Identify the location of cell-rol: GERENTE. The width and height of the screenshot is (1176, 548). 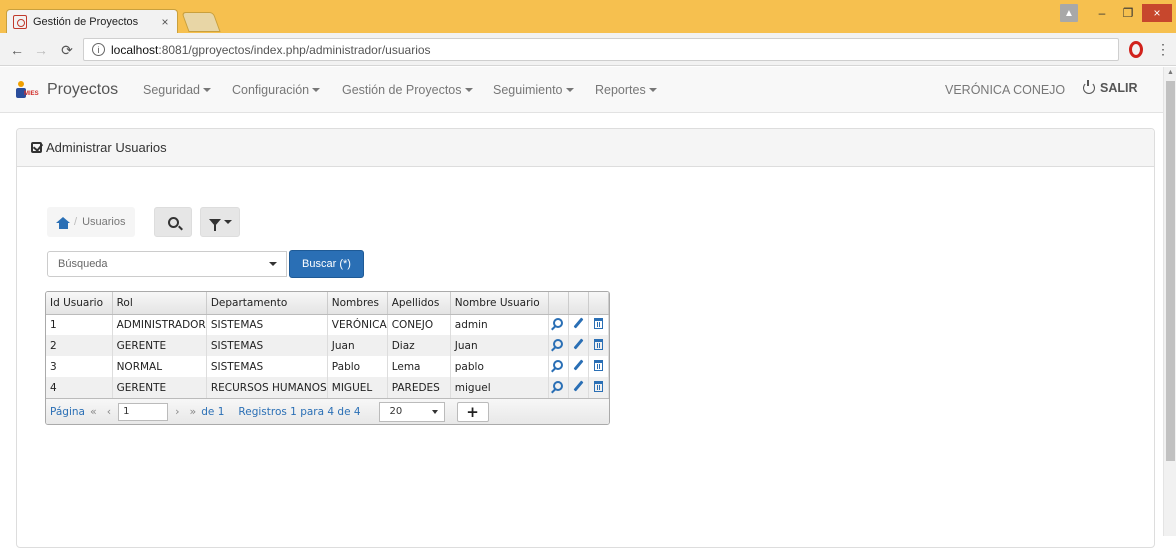
(159, 345).